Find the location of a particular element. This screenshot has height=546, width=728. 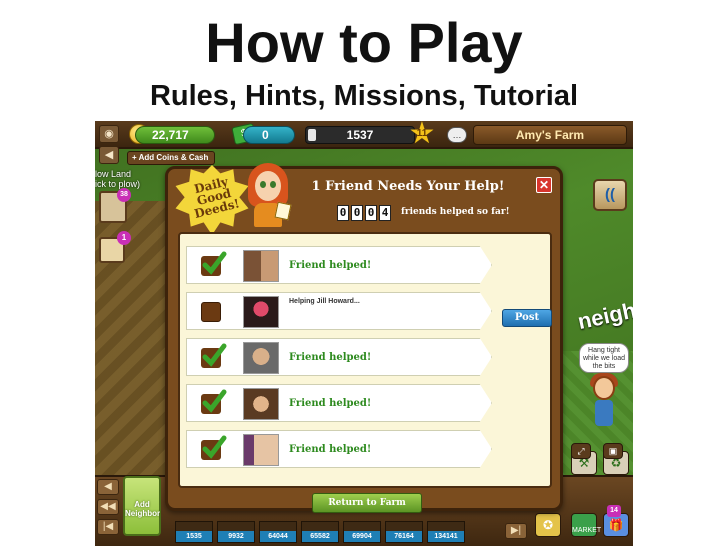

slide-title: How to Play is located at coordinates (364, 42).